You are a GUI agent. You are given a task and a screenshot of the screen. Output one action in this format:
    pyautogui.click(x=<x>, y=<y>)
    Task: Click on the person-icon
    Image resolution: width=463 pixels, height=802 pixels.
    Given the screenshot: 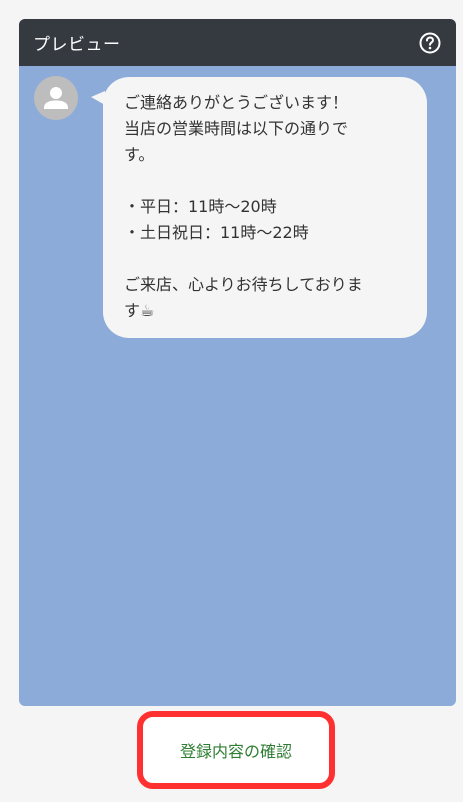 What is the action you would take?
    pyautogui.click(x=56, y=98)
    